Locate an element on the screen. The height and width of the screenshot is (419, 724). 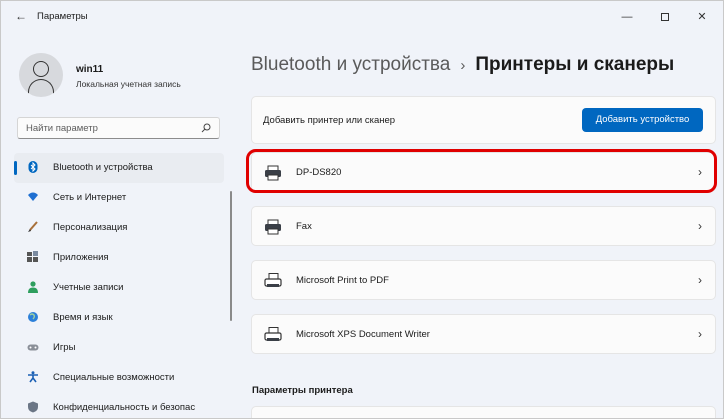
sidebar-item-label: Персонализация is located at coordinates (90, 227).